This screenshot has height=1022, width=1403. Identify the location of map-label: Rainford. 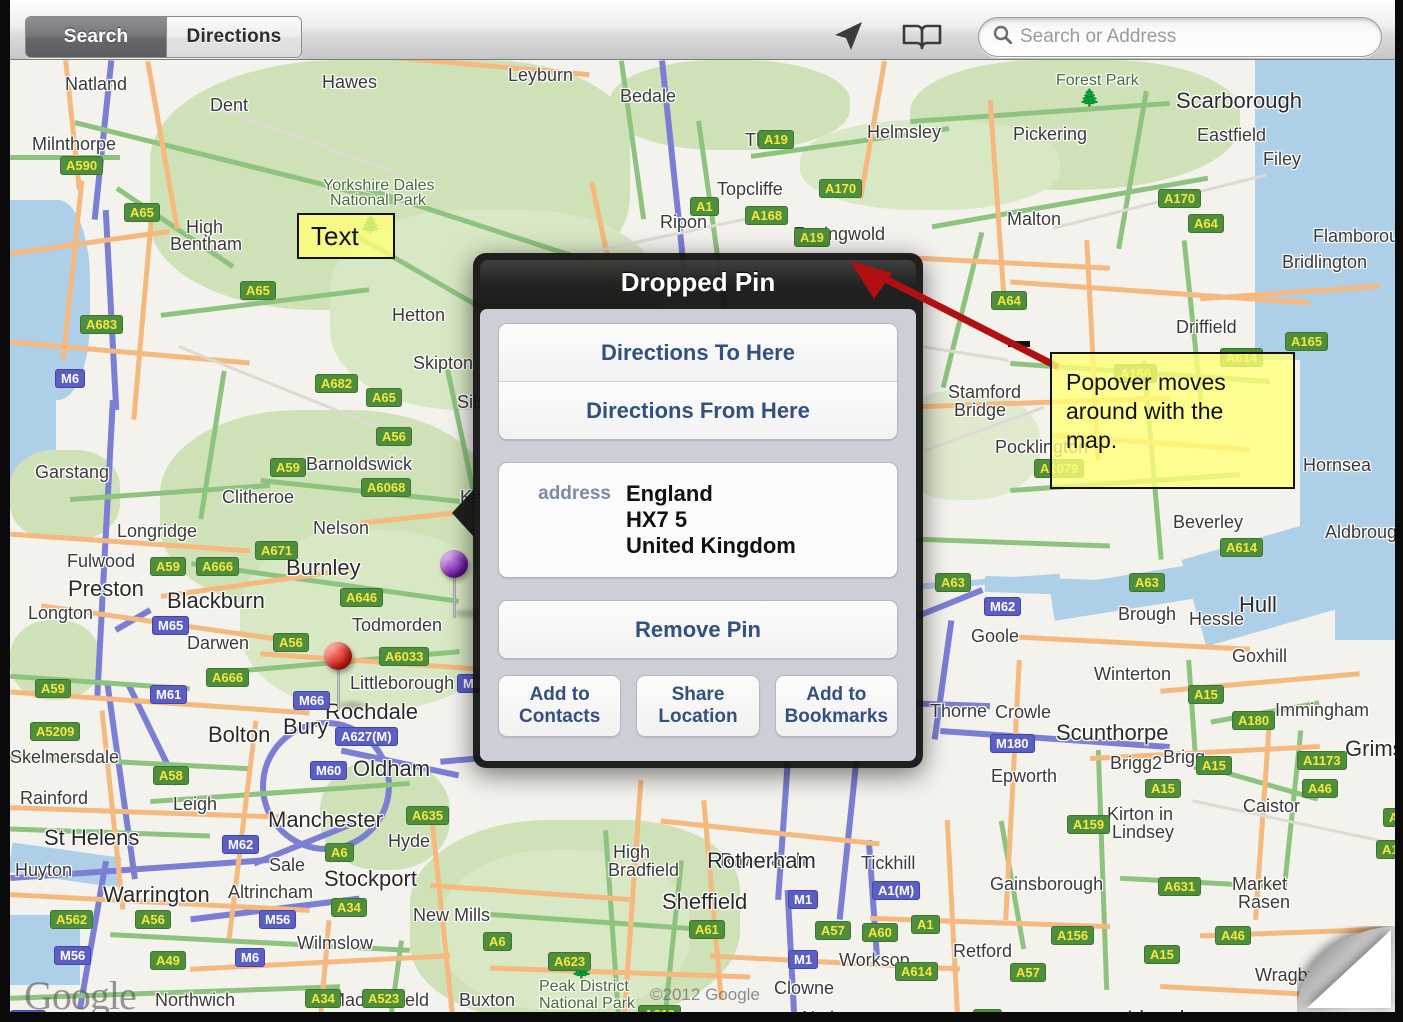
(54, 798).